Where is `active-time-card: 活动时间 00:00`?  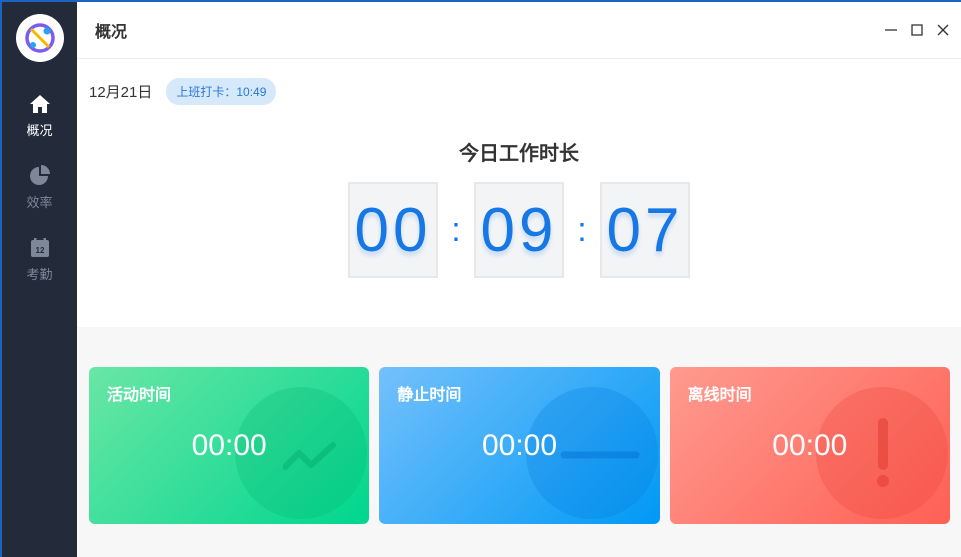
active-time-card: 活动时间 00:00 is located at coordinates (229, 445).